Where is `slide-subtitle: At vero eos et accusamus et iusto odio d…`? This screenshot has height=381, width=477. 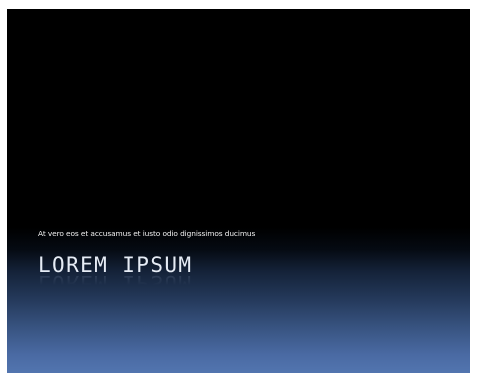 slide-subtitle: At vero eos et accusamus et iusto odio d… is located at coordinates (146, 233).